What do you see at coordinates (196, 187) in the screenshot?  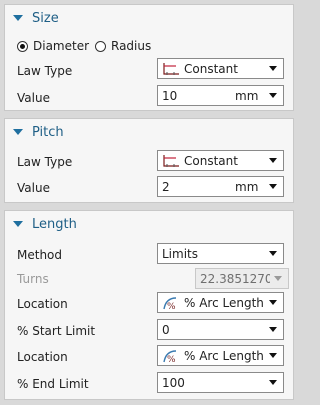 I see `pitch-value-text: 2` at bounding box center [196, 187].